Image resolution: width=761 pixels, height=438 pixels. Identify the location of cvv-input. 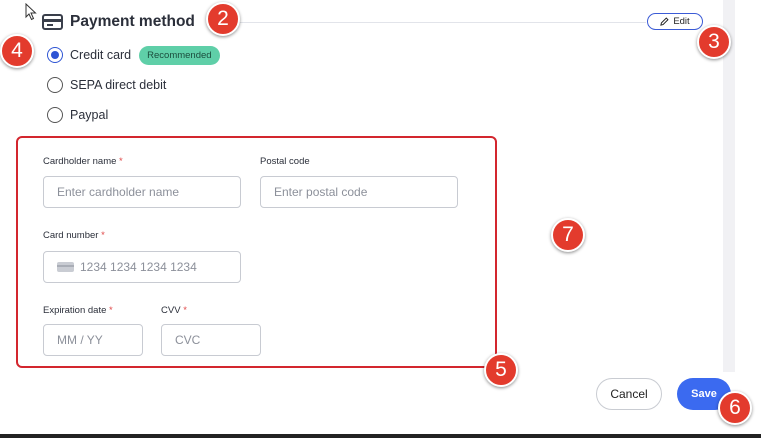
(211, 340).